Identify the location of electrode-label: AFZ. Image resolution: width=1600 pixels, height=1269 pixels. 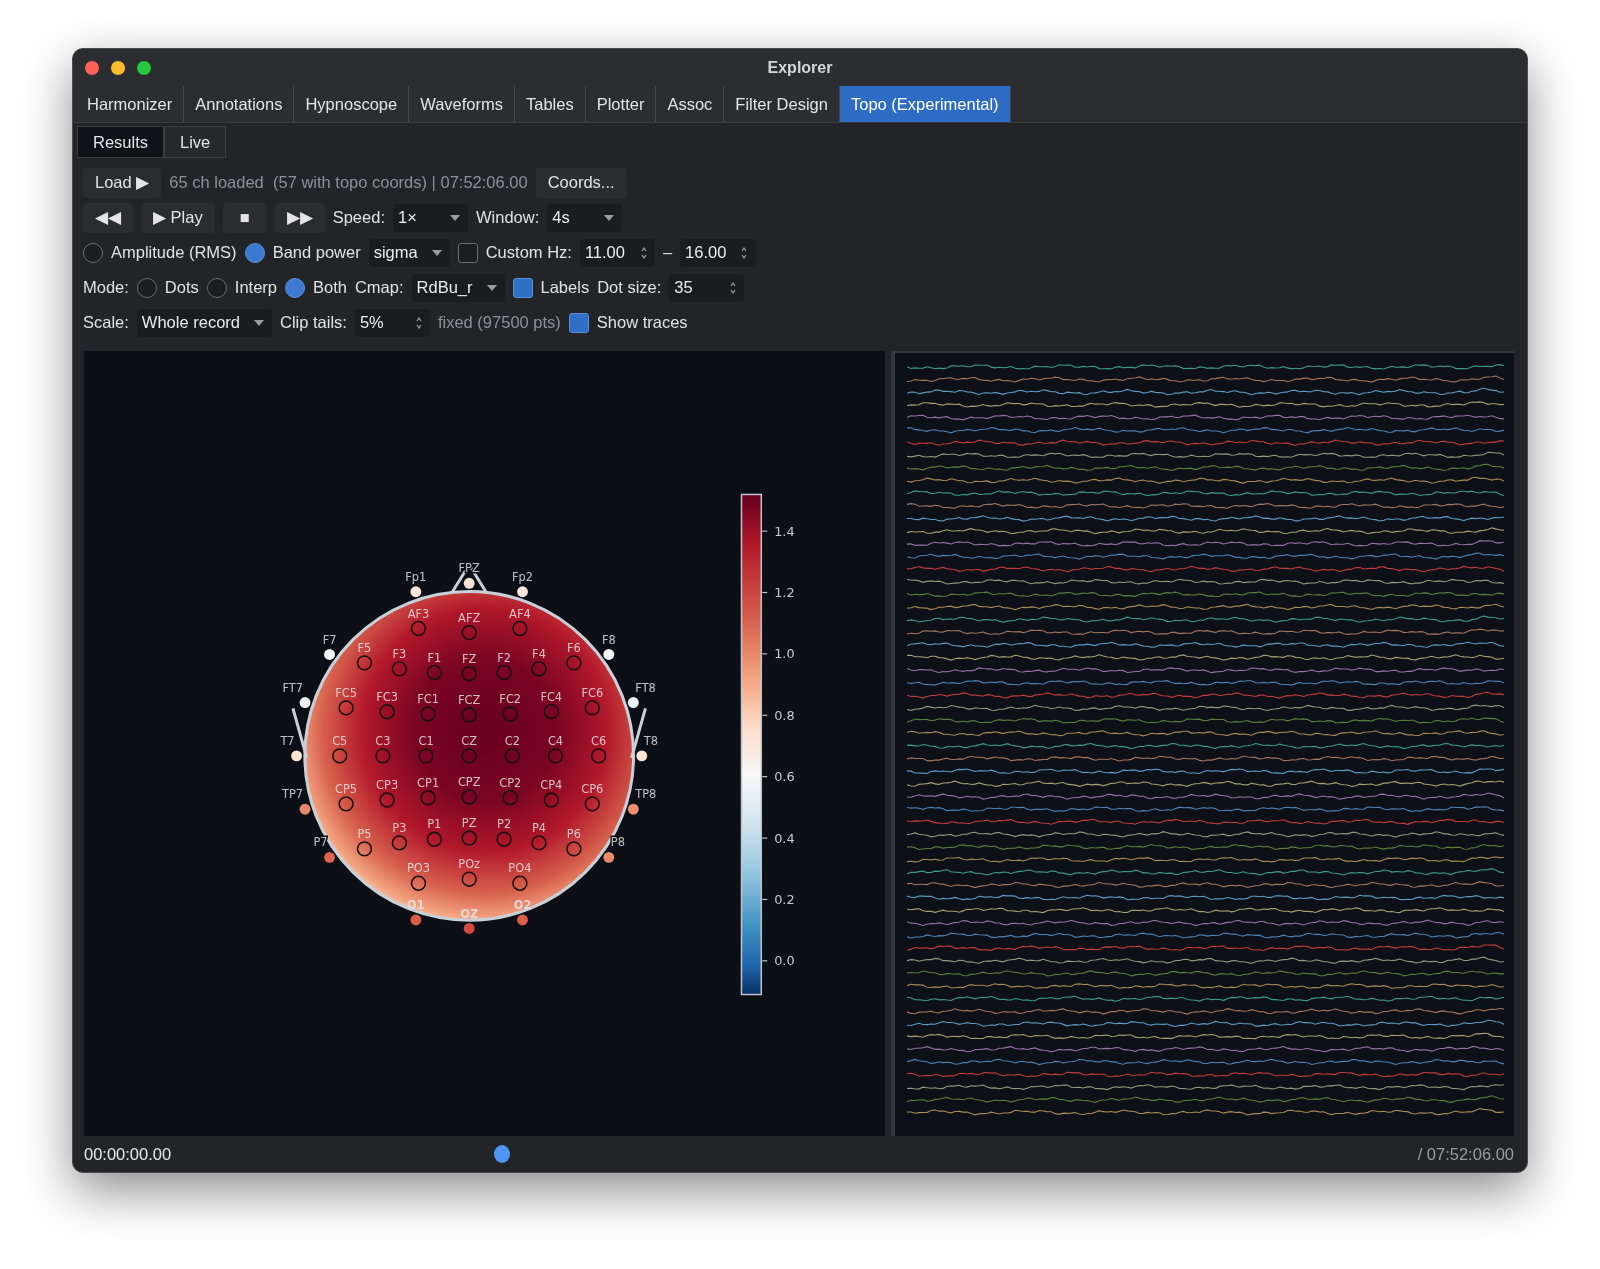
(469, 617).